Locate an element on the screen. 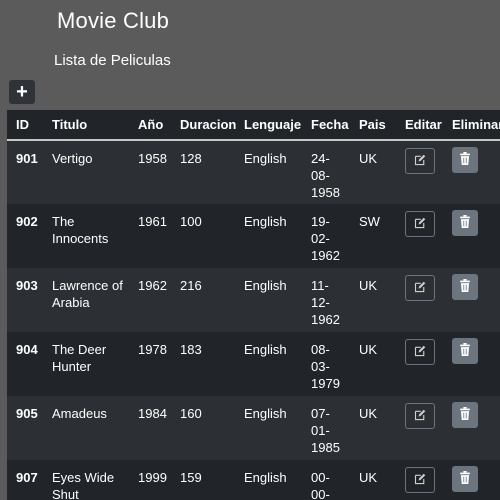 This screenshot has height=500, width=500. cell-duracion: 216 is located at coordinates (191, 285).